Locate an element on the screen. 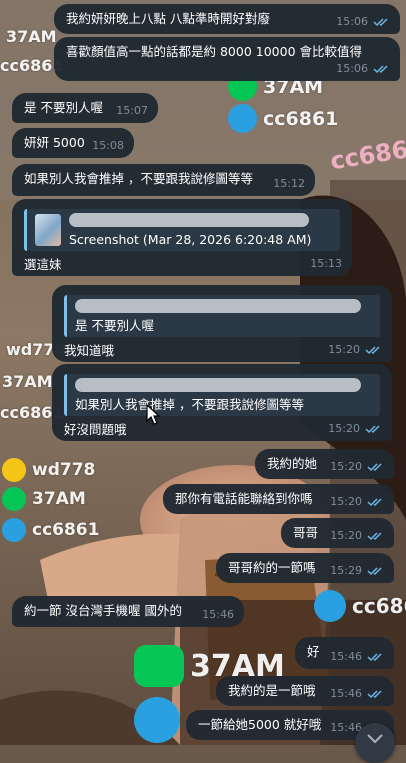 This screenshot has height=763, width=406. screenshot-thumbnail is located at coordinates (48, 230).